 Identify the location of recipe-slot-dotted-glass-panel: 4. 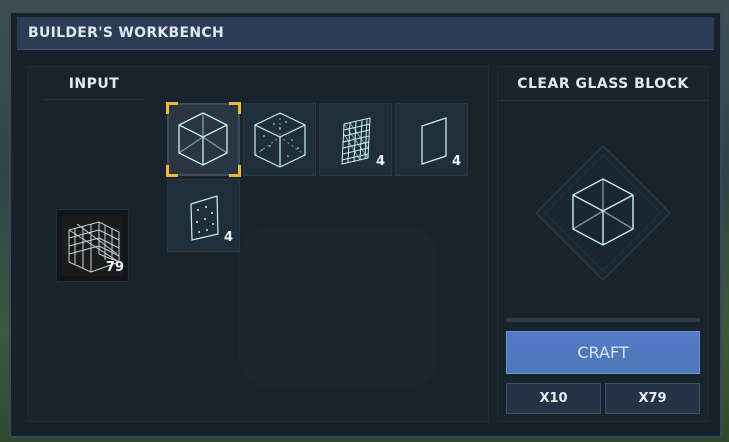
(203, 215).